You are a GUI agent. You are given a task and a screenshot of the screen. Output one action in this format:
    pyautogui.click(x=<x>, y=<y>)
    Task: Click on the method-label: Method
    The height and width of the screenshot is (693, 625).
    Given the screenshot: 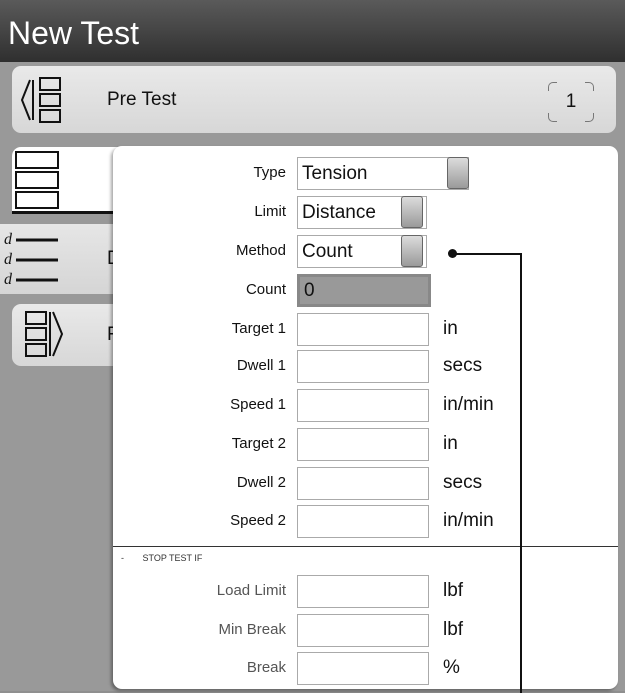 What is the action you would take?
    pyautogui.click(x=260, y=250)
    